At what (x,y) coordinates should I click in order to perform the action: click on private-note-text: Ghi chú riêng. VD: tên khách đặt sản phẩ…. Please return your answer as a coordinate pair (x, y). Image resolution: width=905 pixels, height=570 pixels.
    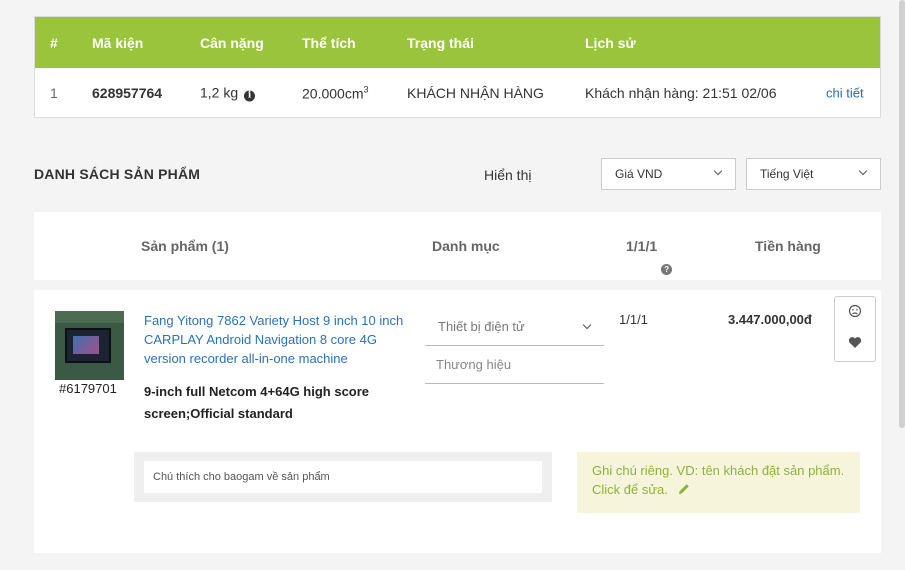
    Looking at the image, I should click on (718, 480).